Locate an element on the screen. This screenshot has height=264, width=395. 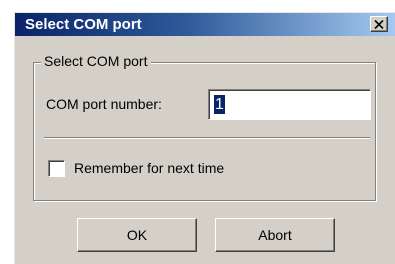
close-button is located at coordinates (379, 24).